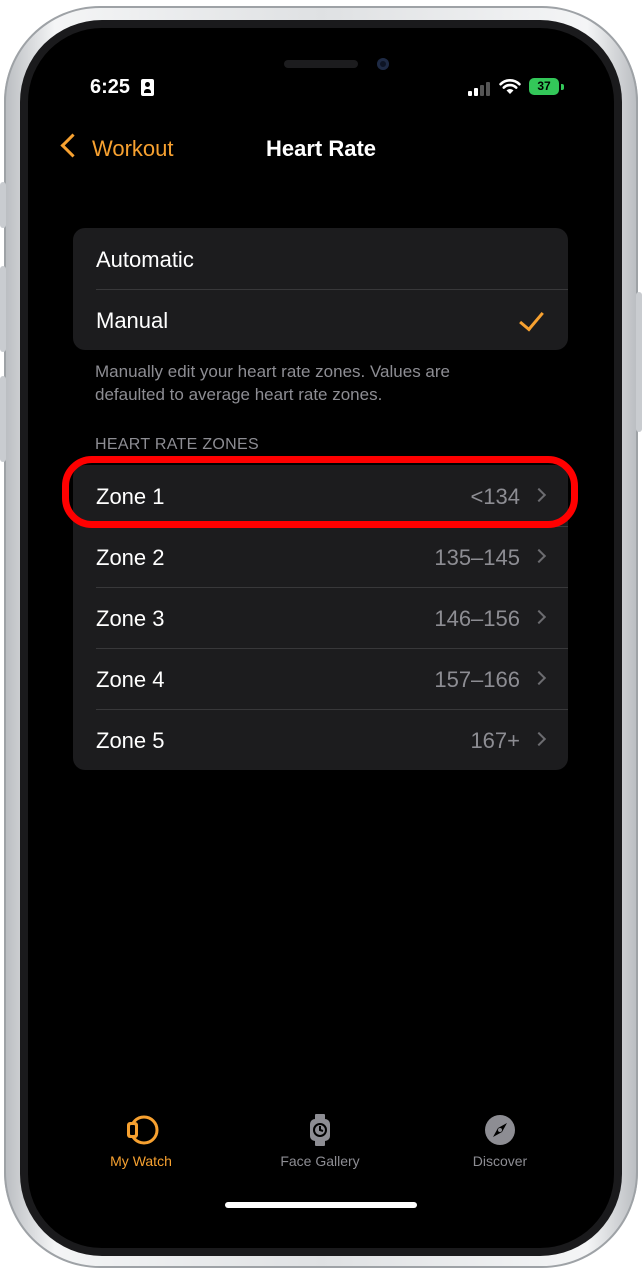 This screenshot has height=1274, width=642. Describe the element at coordinates (321, 1205) in the screenshot. I see `home-indicator` at that location.